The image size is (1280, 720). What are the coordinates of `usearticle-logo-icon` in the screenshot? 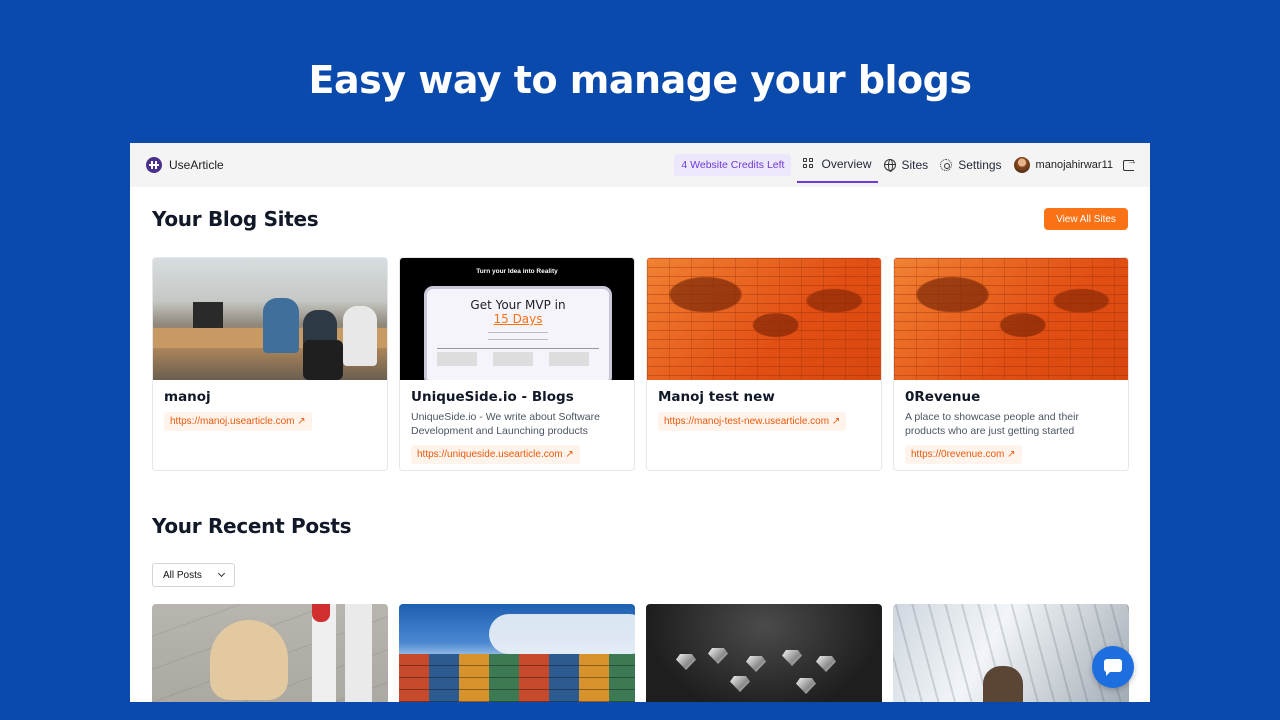 It's located at (154, 165).